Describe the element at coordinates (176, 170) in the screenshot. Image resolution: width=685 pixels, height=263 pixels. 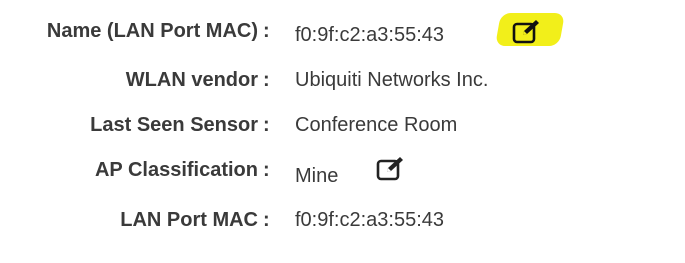
I see `field-label-ap-classification: AP Classification` at that location.